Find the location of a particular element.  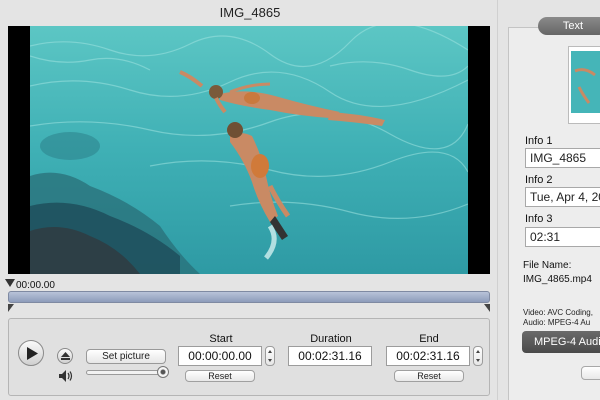

start-reset-button: Reset is located at coordinates (220, 376).